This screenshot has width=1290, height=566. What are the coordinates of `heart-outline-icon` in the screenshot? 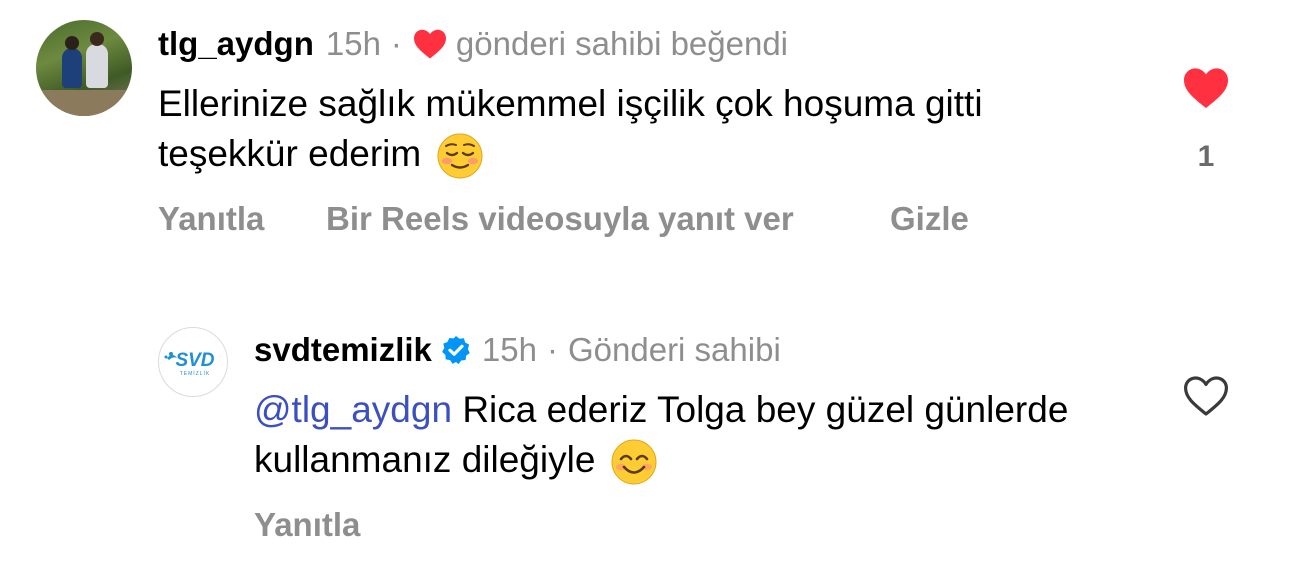 It's located at (1206, 396).